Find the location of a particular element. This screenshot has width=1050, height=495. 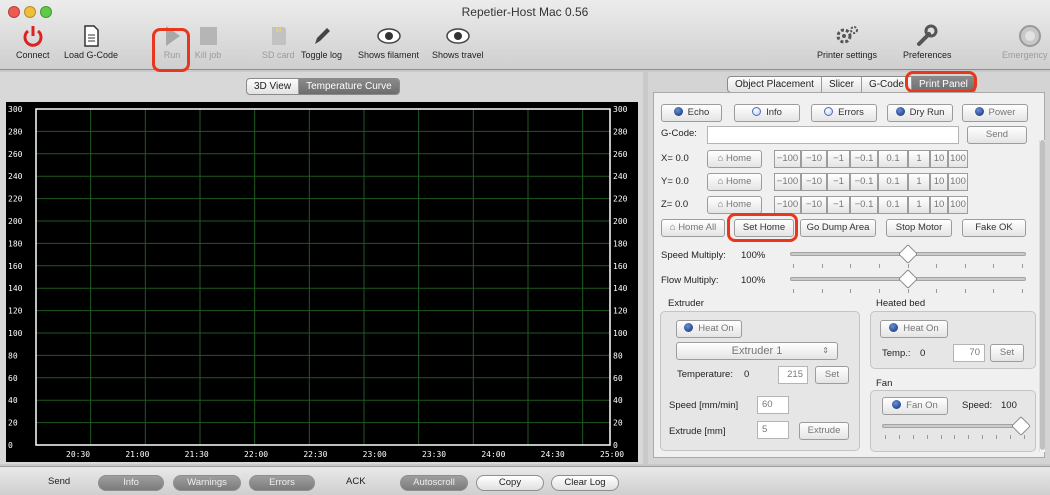

fan-on-toggle: Fan On is located at coordinates (915, 406).